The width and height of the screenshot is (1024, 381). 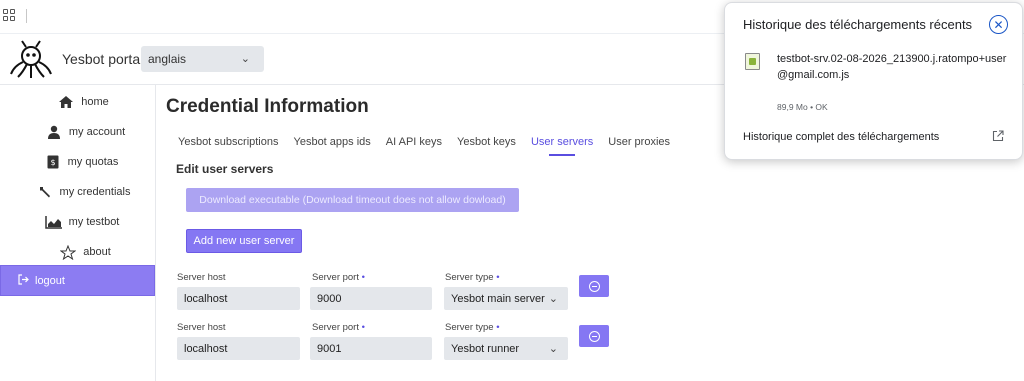 I want to click on open-external-icon, so click(x=998, y=136).